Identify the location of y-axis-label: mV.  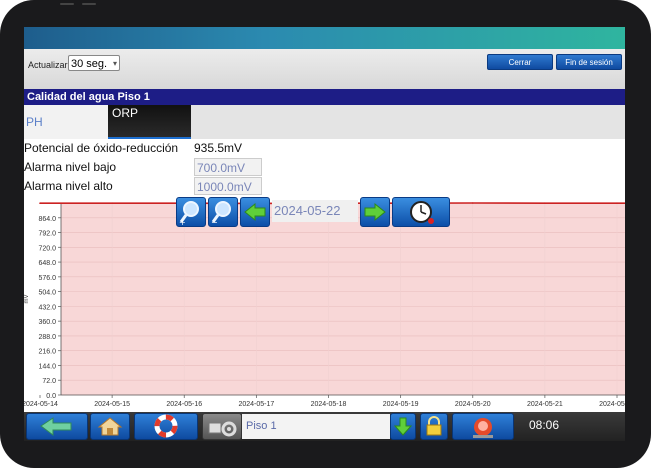
(27, 299).